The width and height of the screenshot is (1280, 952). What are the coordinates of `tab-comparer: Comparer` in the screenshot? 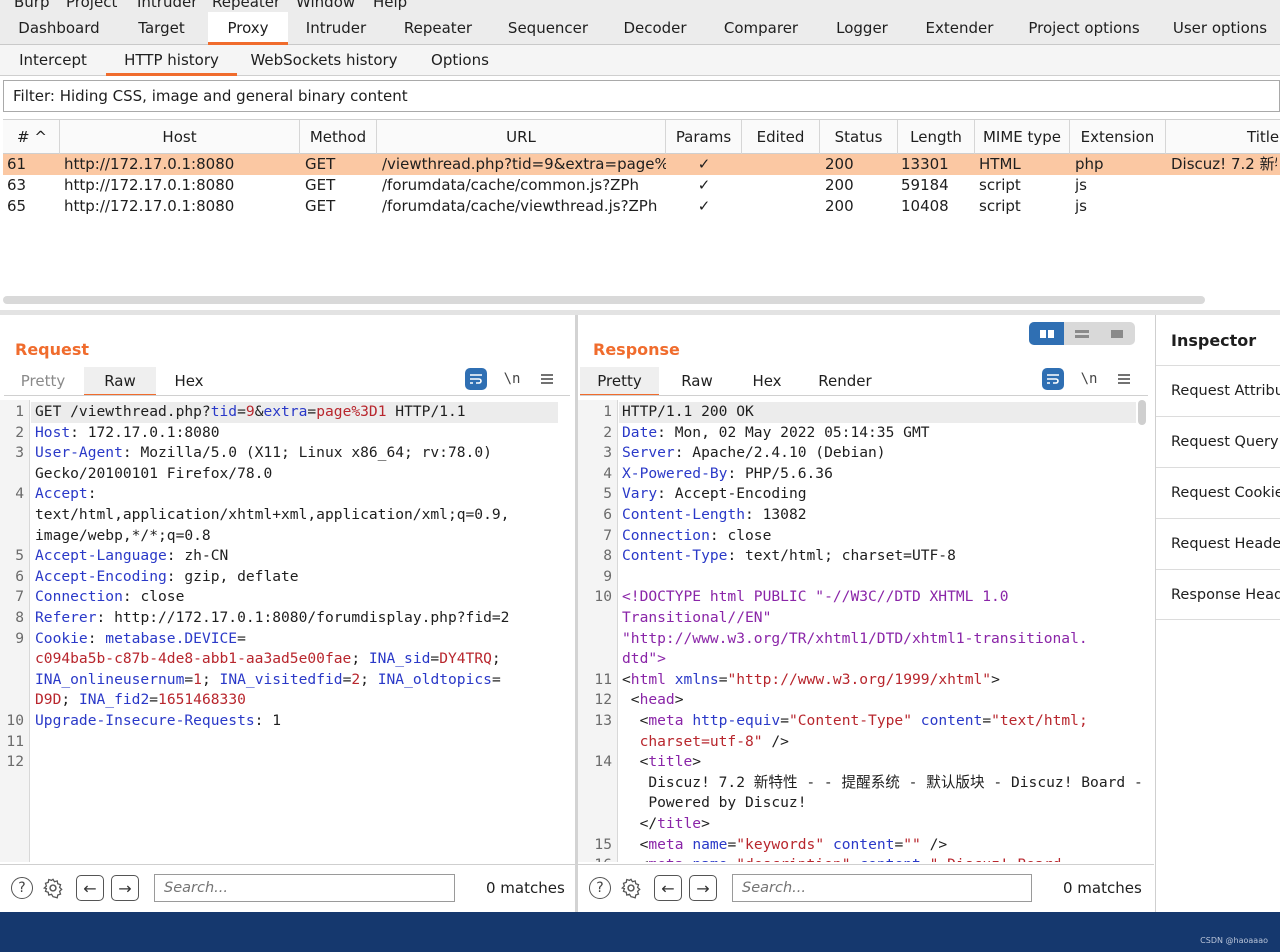 It's located at (761, 28).